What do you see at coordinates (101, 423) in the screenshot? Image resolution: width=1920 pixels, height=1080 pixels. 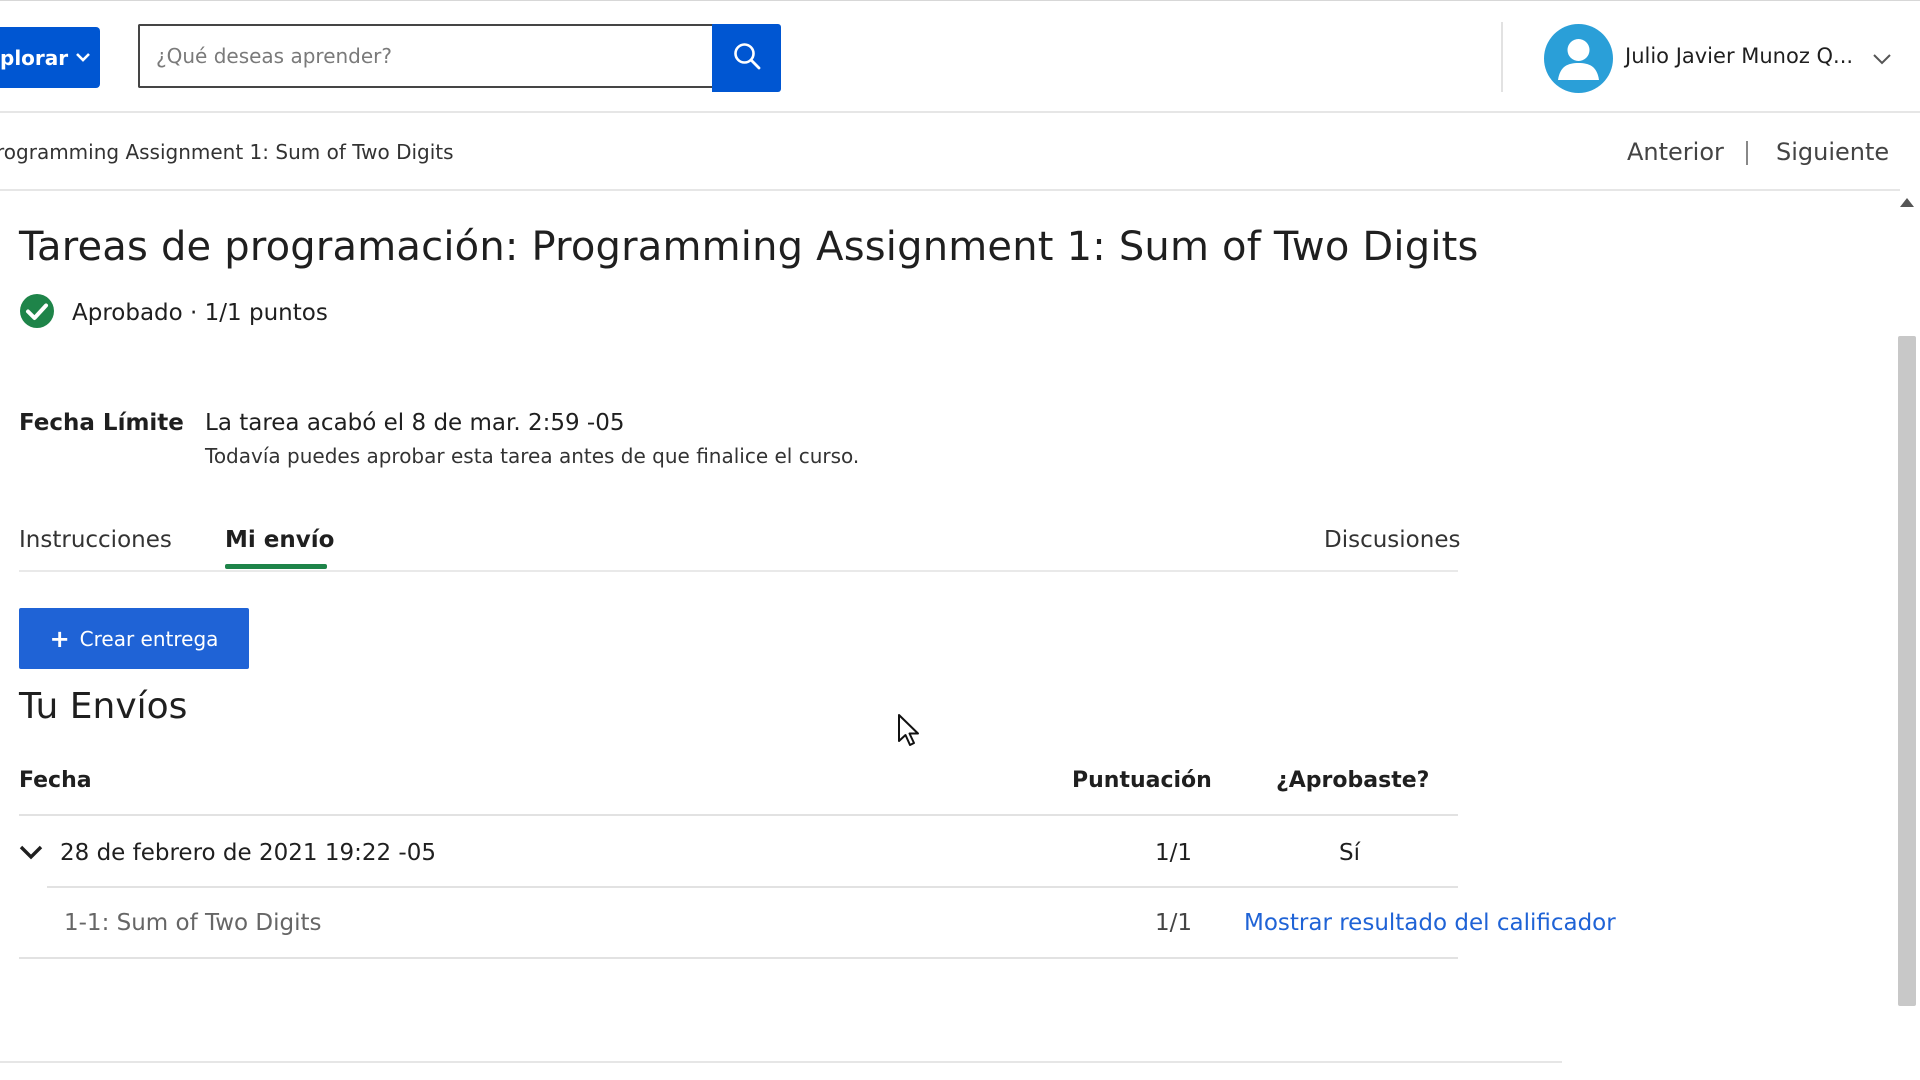 I see `due-date-label: Fecha Límite` at bounding box center [101, 423].